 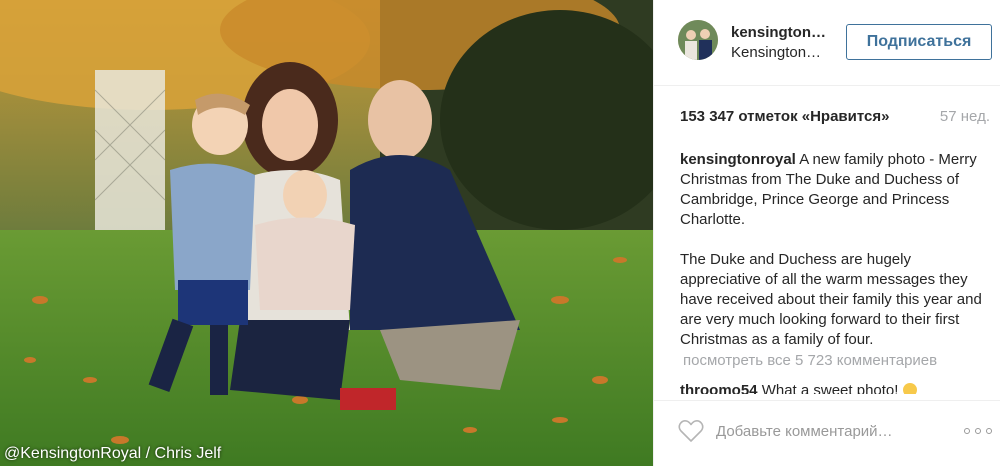 What do you see at coordinates (691, 431) in the screenshot?
I see `heart-icon` at bounding box center [691, 431].